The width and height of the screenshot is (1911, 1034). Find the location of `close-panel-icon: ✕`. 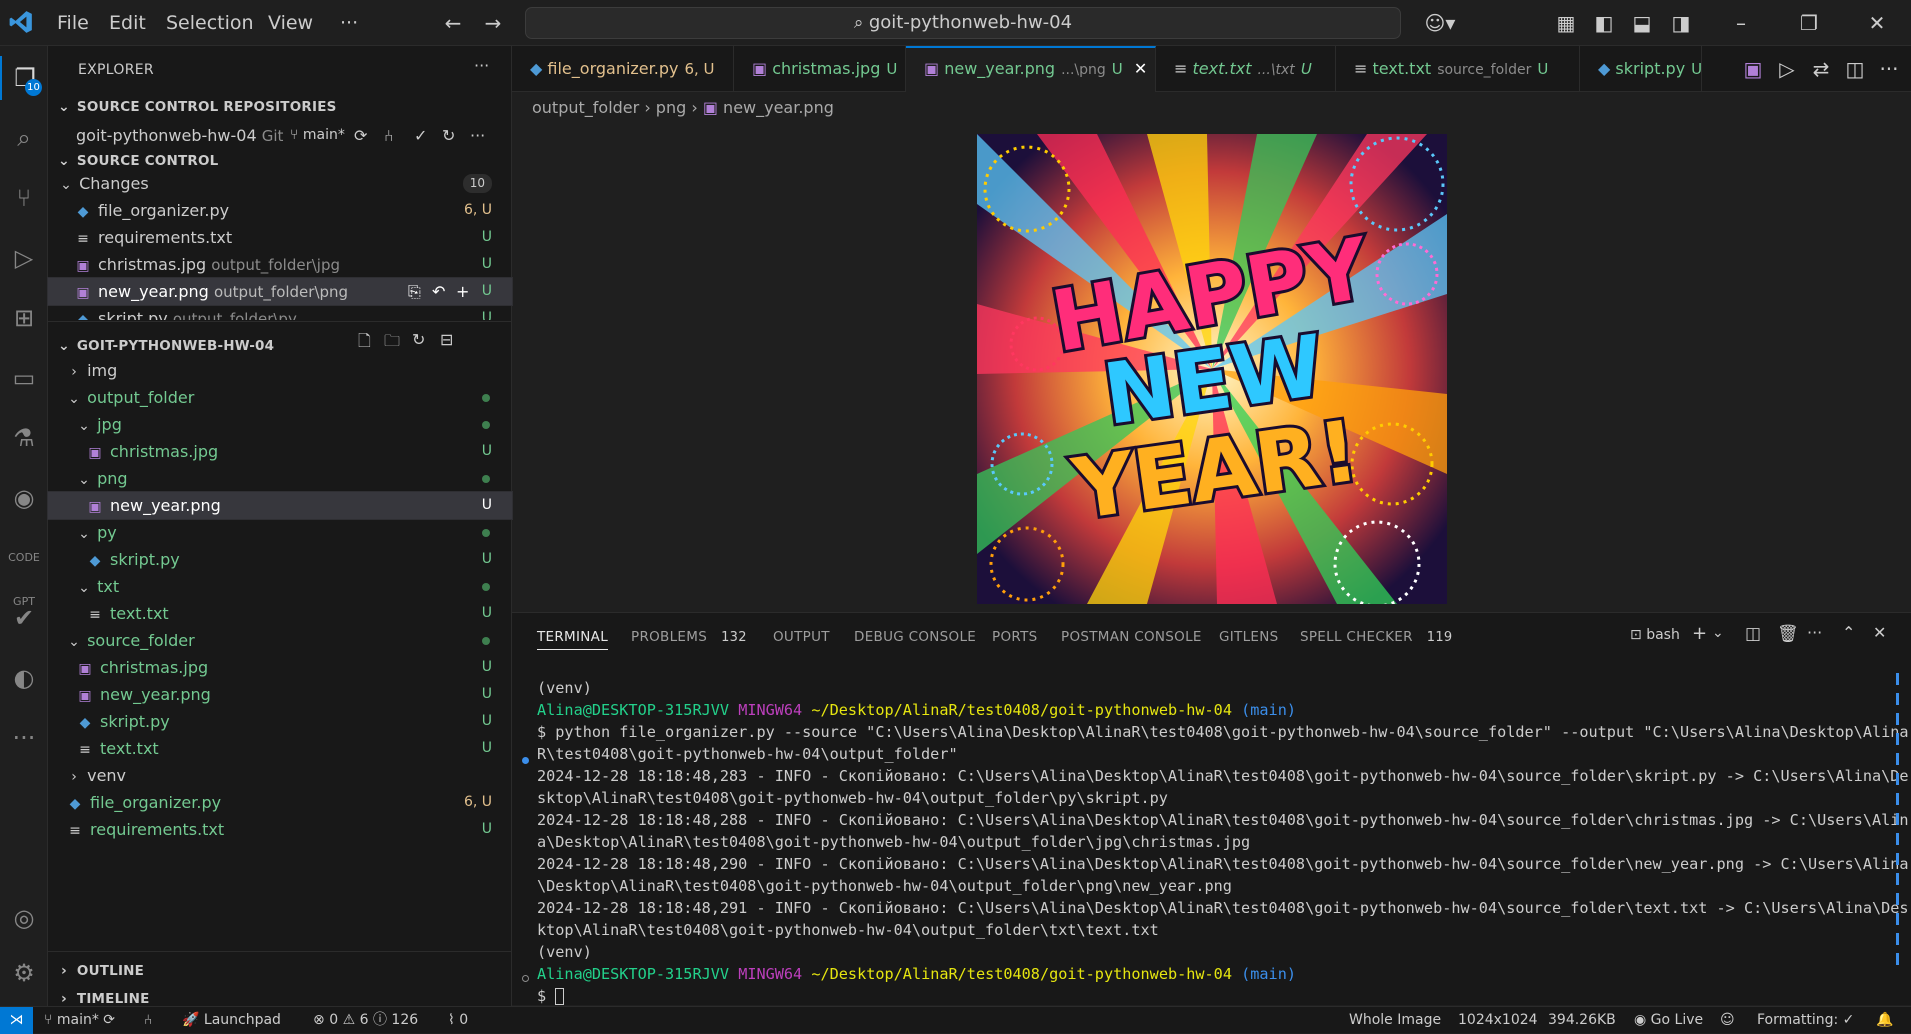

close-panel-icon: ✕ is located at coordinates (1879, 632).